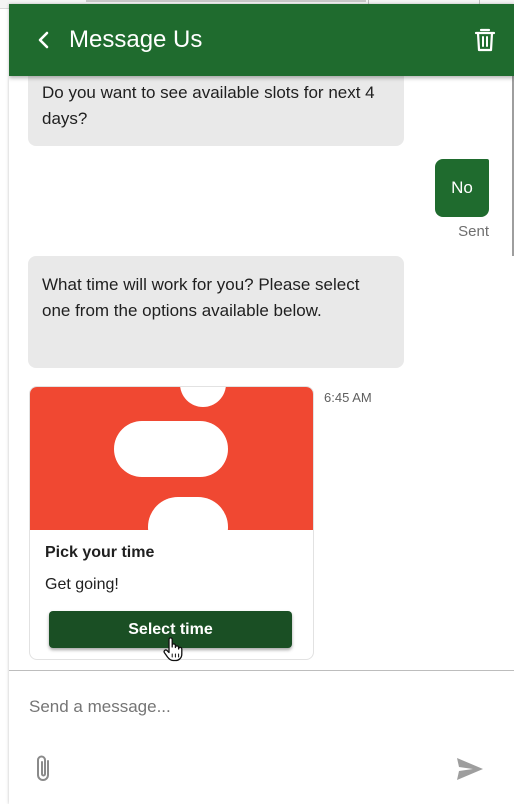 Image resolution: width=514 pixels, height=804 pixels. I want to click on header-title: Message Us, so click(136, 39).